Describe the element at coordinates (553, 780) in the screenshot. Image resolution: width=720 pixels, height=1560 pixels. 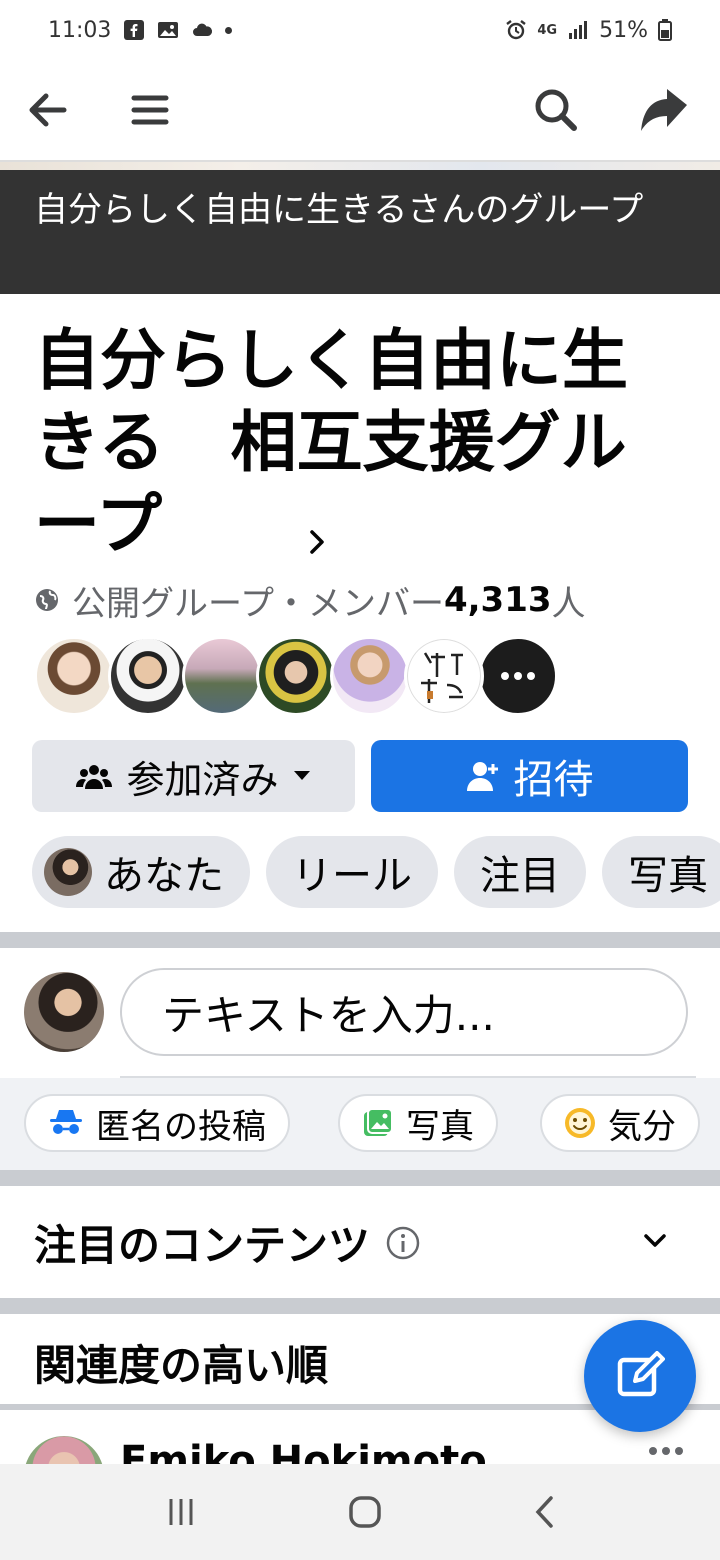
I see `invite-label: 招待` at that location.